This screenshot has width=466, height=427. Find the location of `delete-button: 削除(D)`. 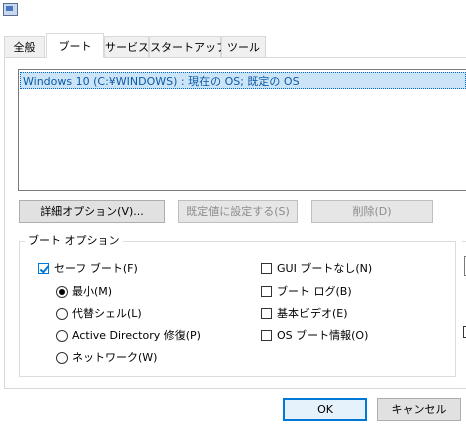

delete-button: 削除(D) is located at coordinates (372, 211).